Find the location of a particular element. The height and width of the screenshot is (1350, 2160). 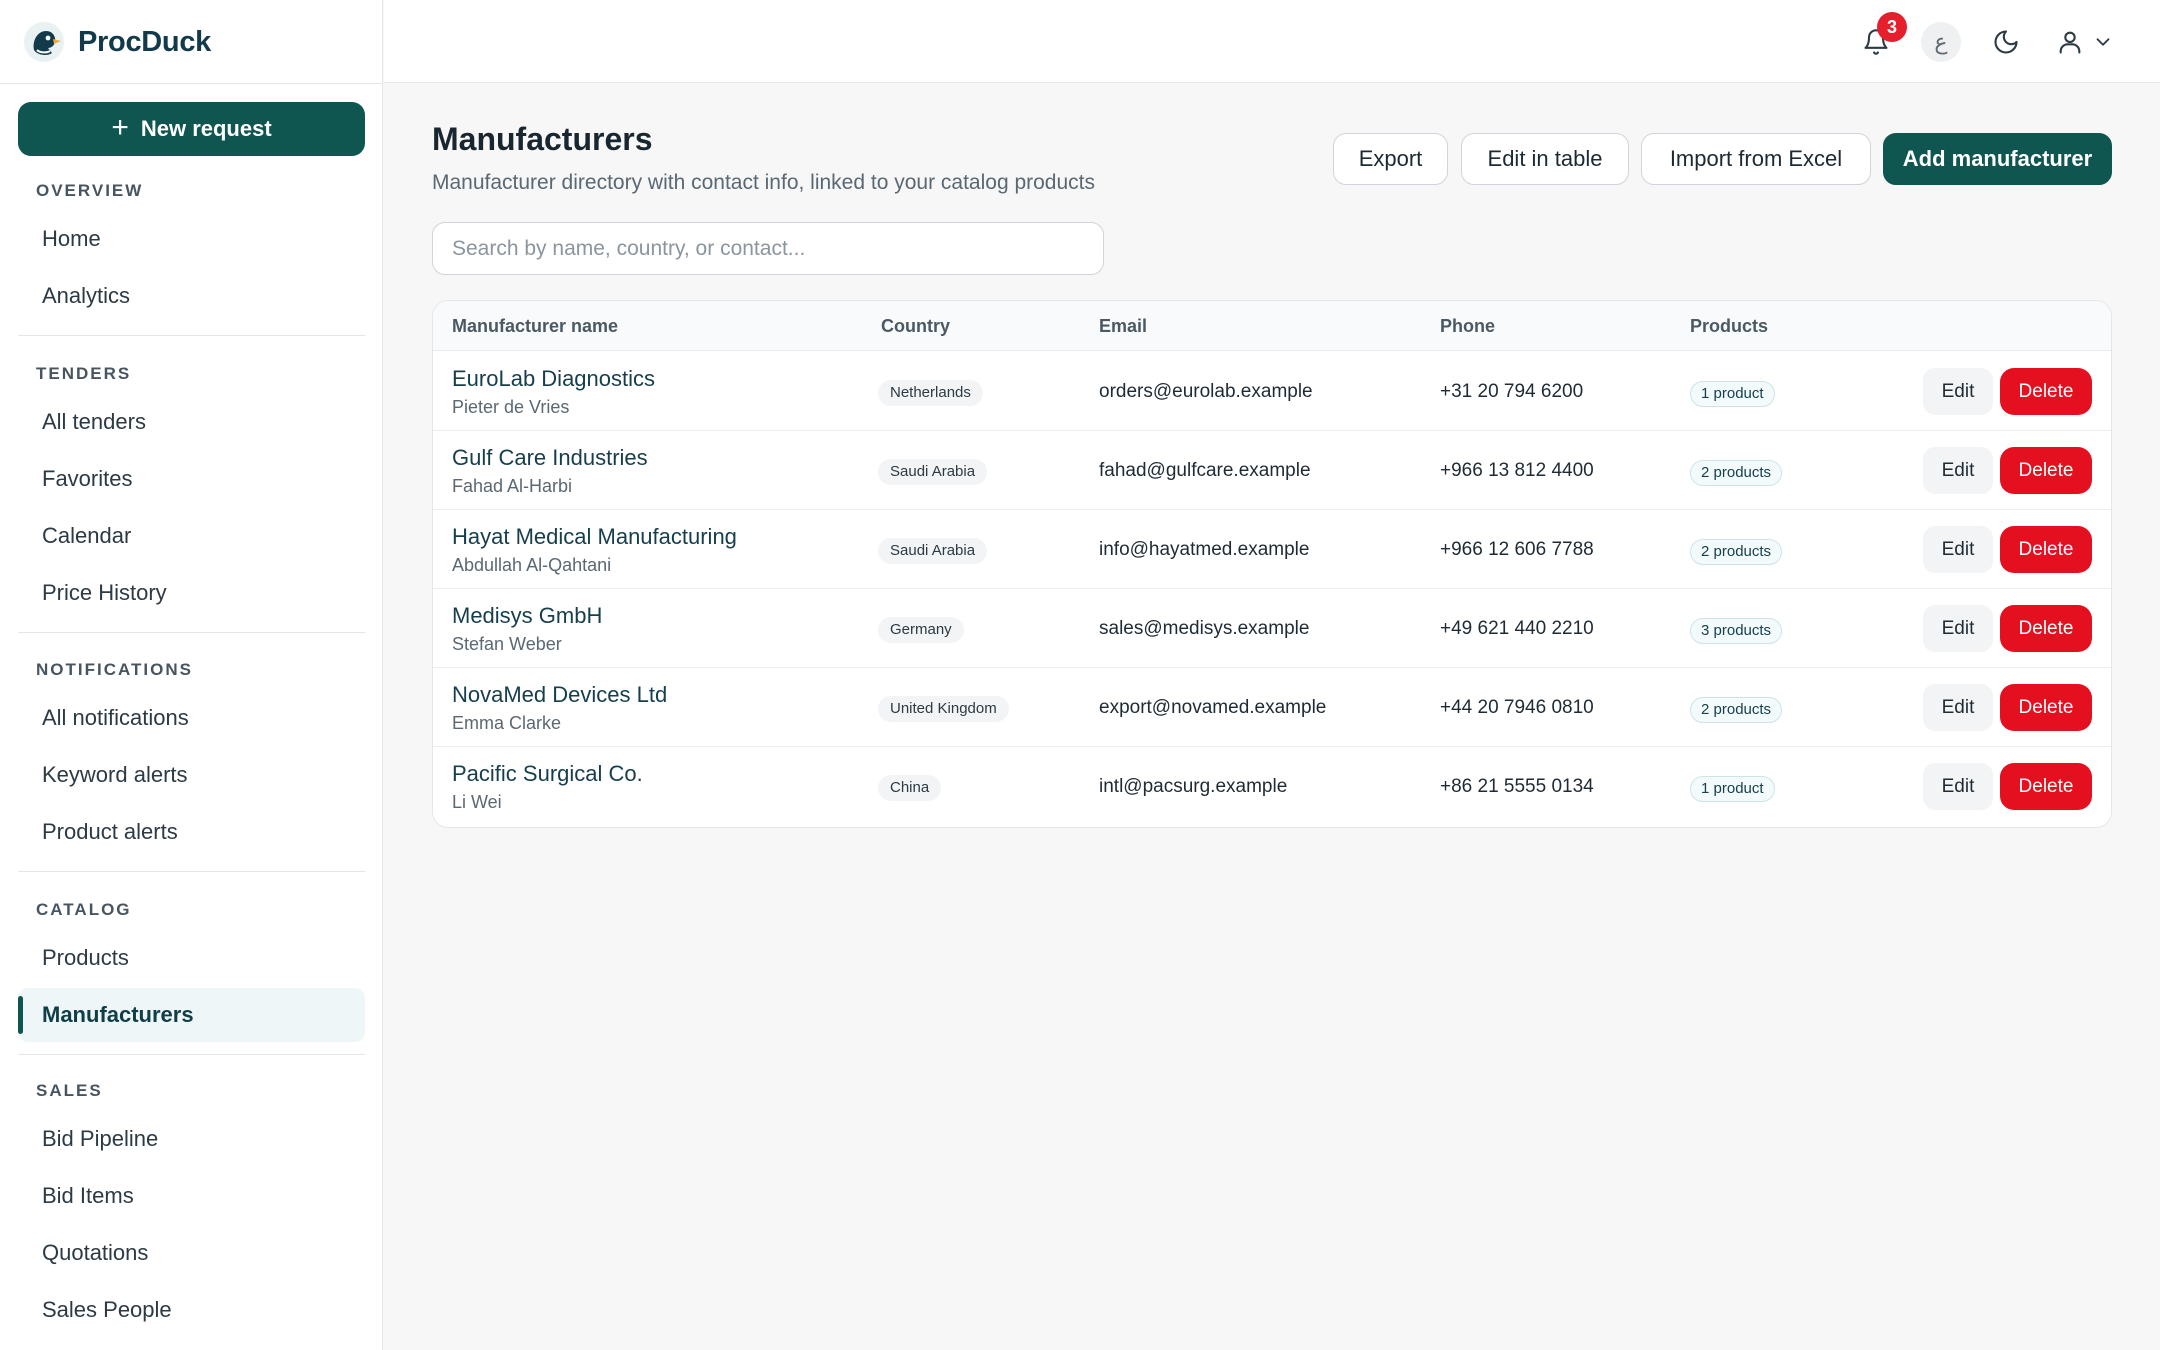

nav-heading: OVERVIEW is located at coordinates (90, 190).